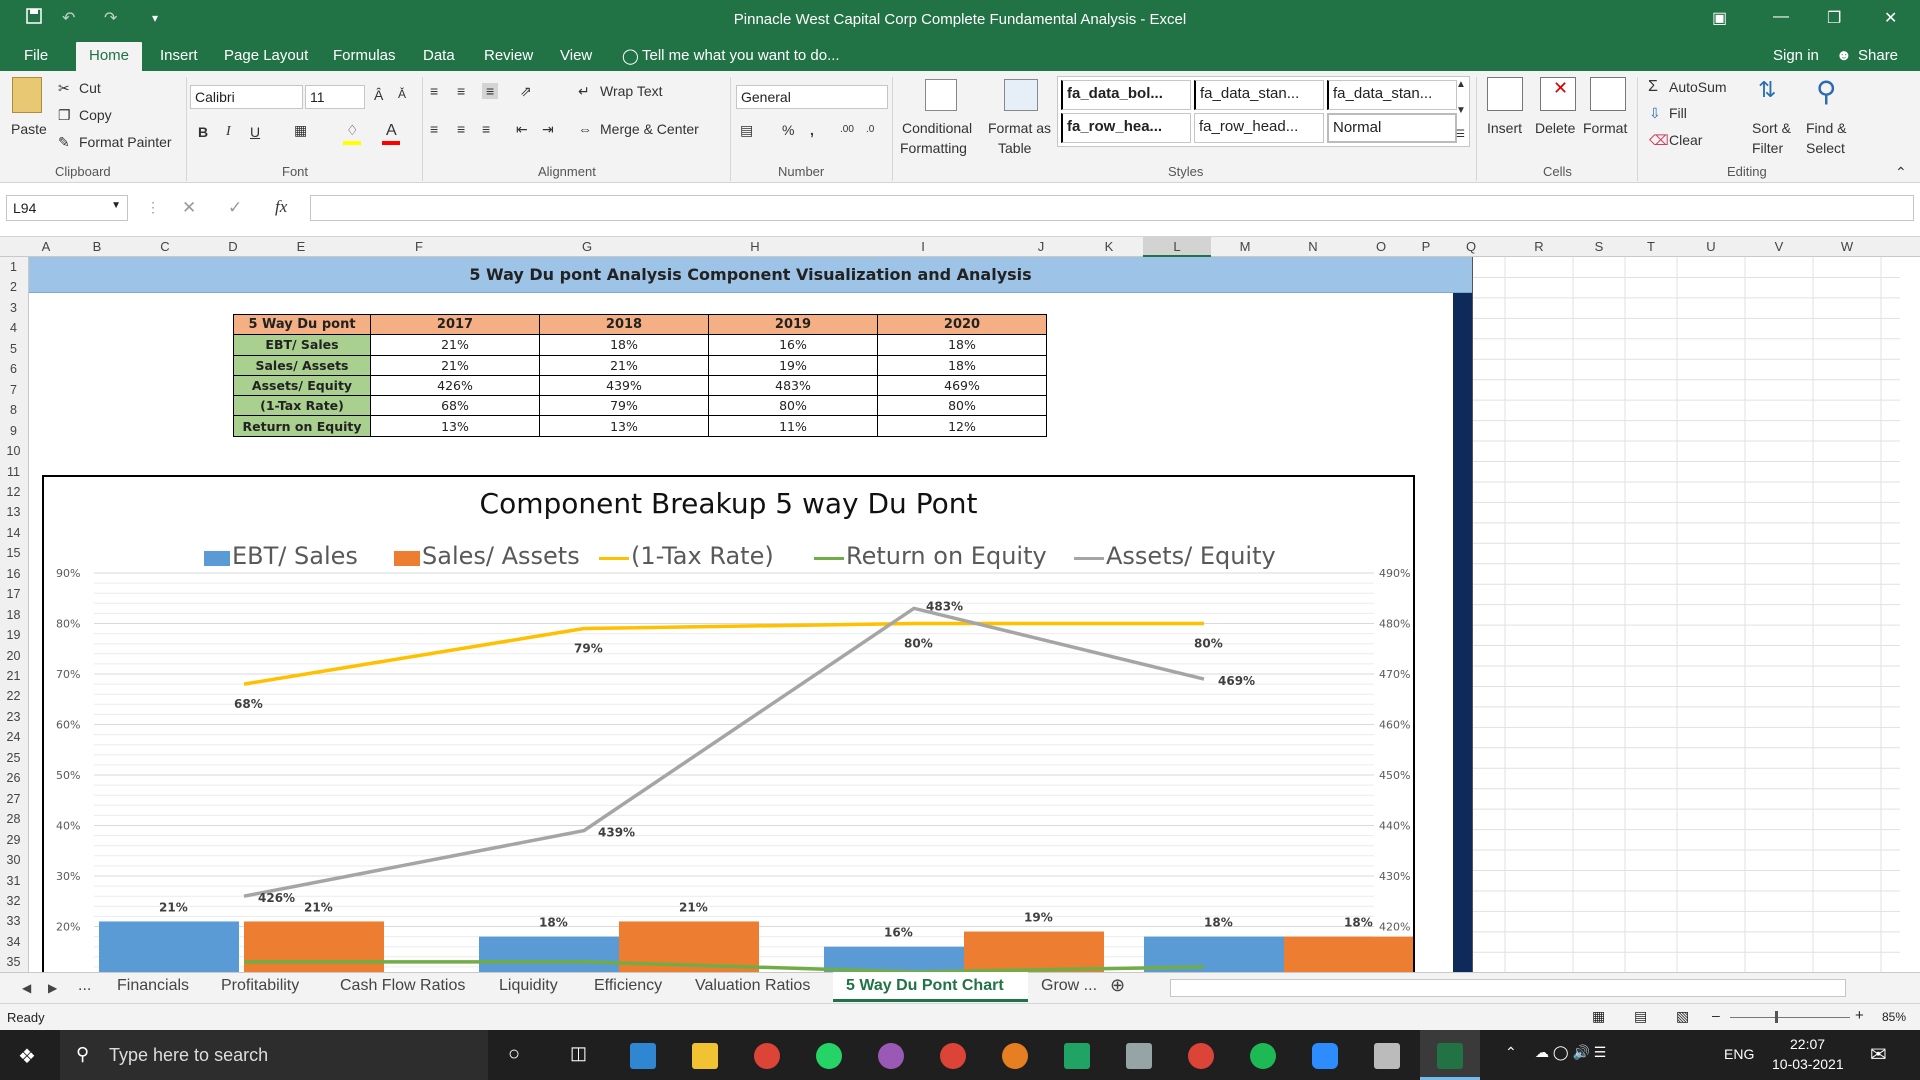 This screenshot has width=1920, height=1080. Describe the element at coordinates (587, 246) in the screenshot. I see `column-header-g: G` at that location.